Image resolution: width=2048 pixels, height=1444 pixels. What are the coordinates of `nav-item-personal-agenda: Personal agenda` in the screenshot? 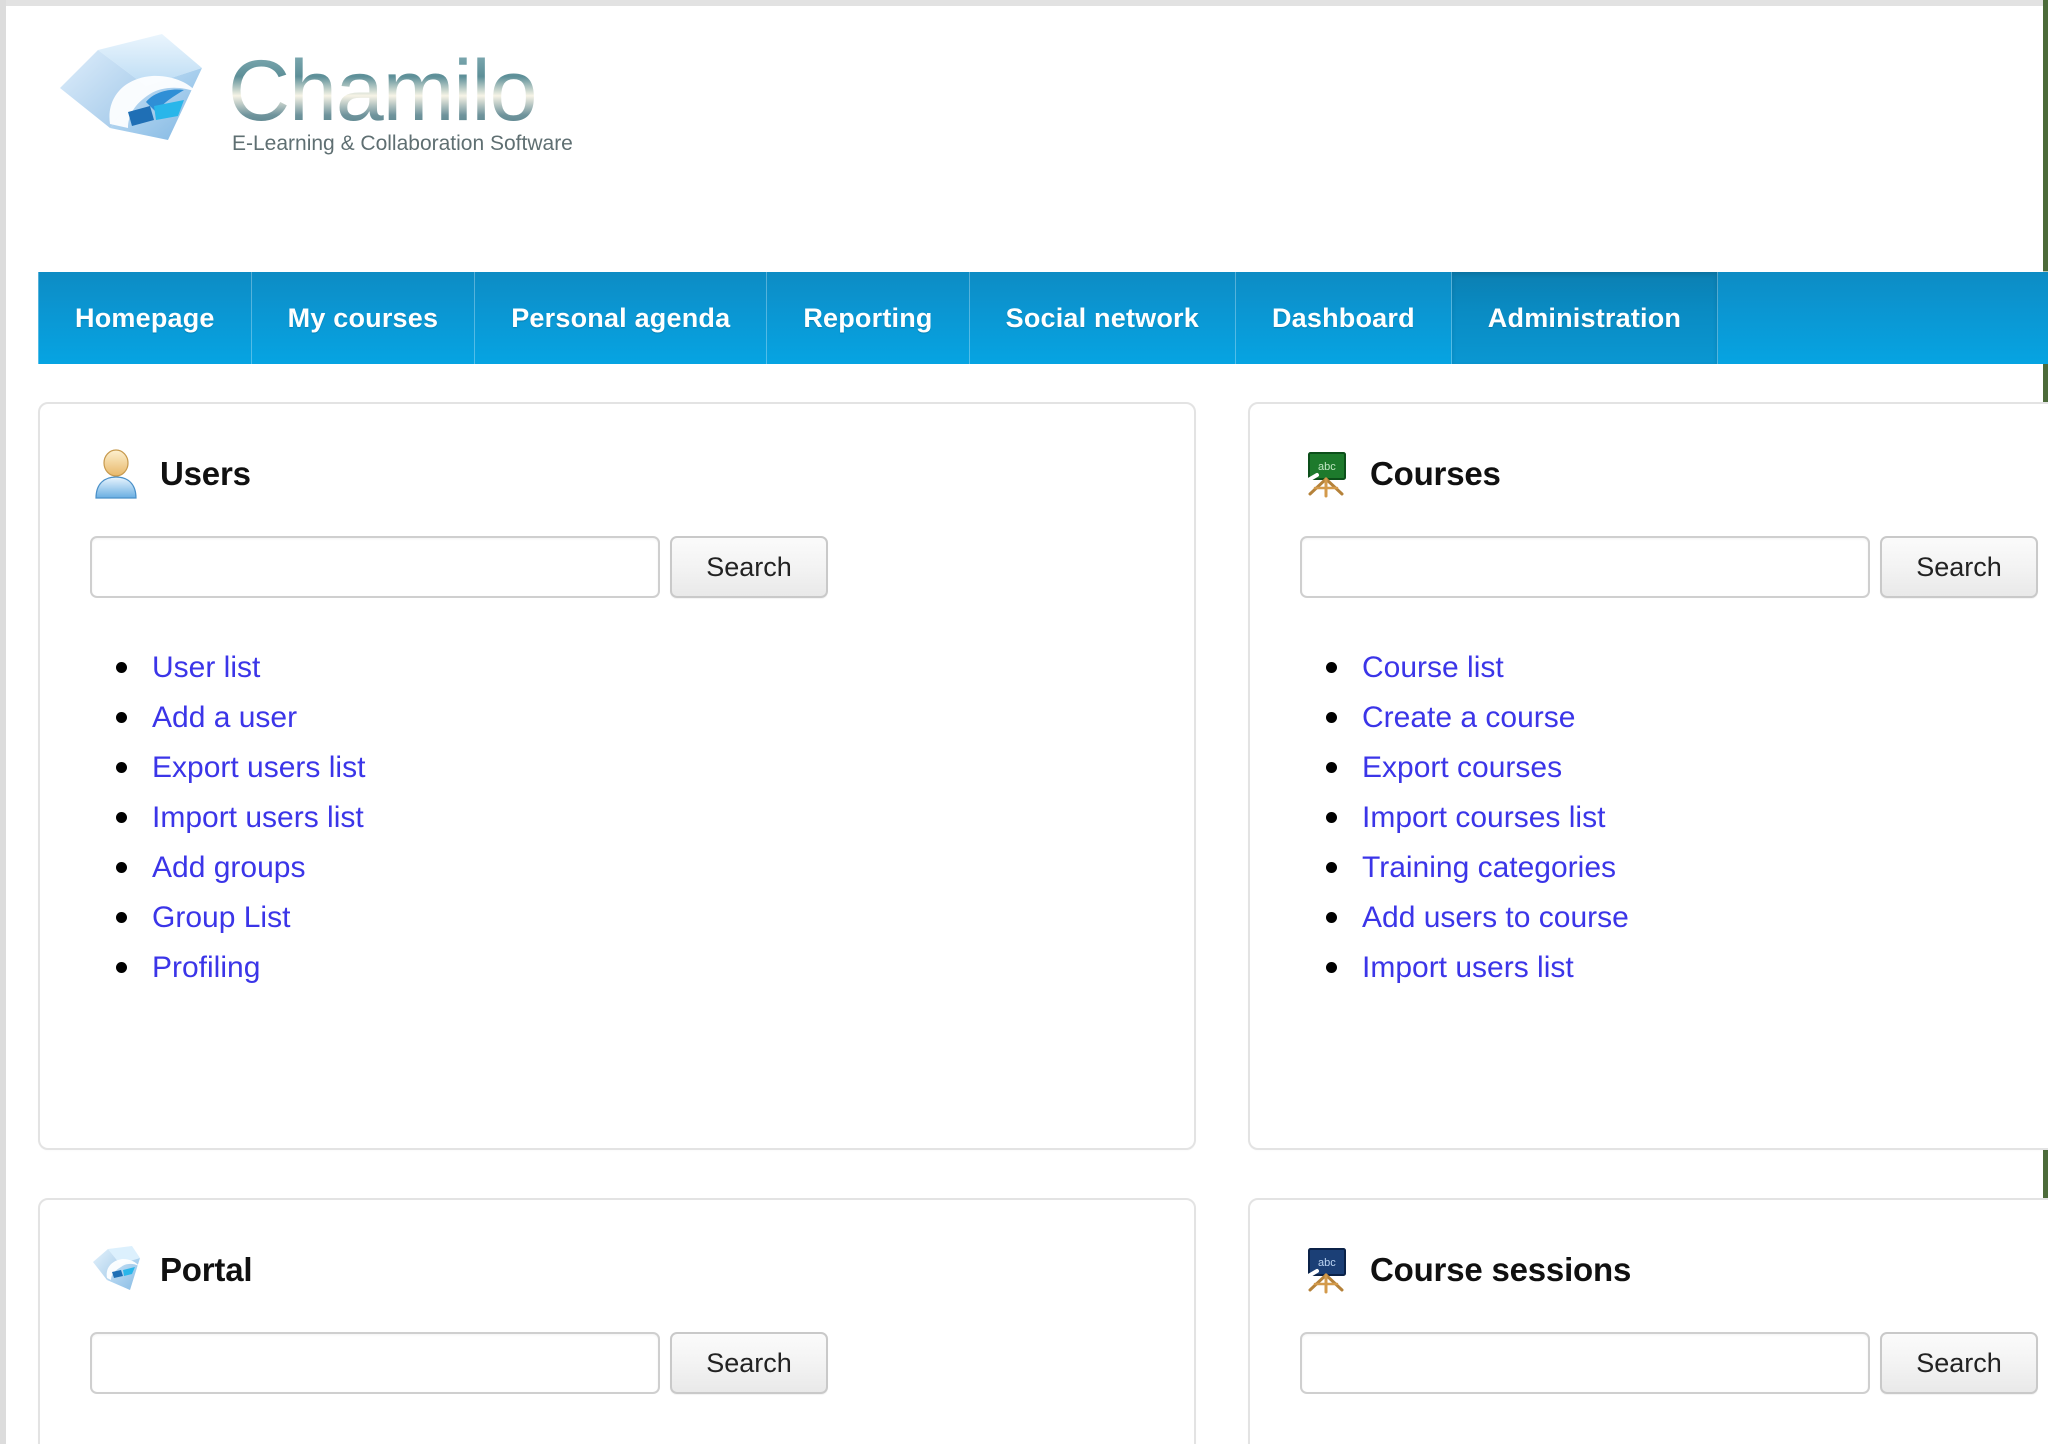 It's located at (621, 318).